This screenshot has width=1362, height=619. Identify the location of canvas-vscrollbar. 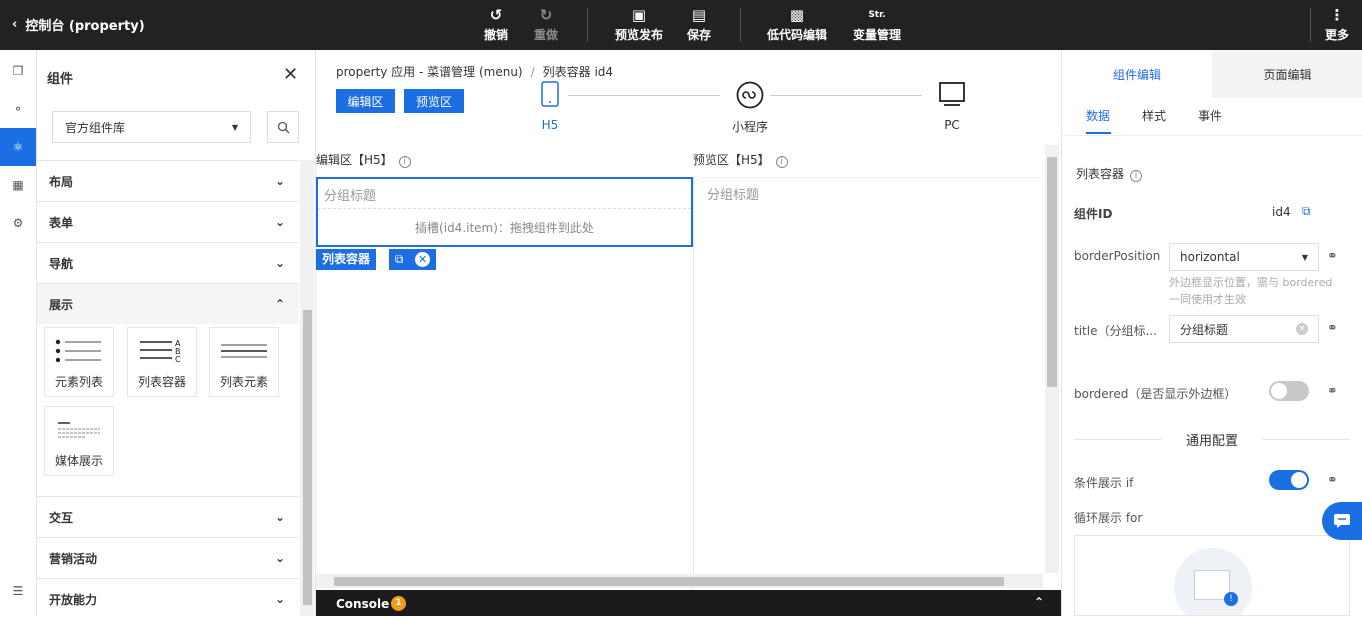
(1052, 359).